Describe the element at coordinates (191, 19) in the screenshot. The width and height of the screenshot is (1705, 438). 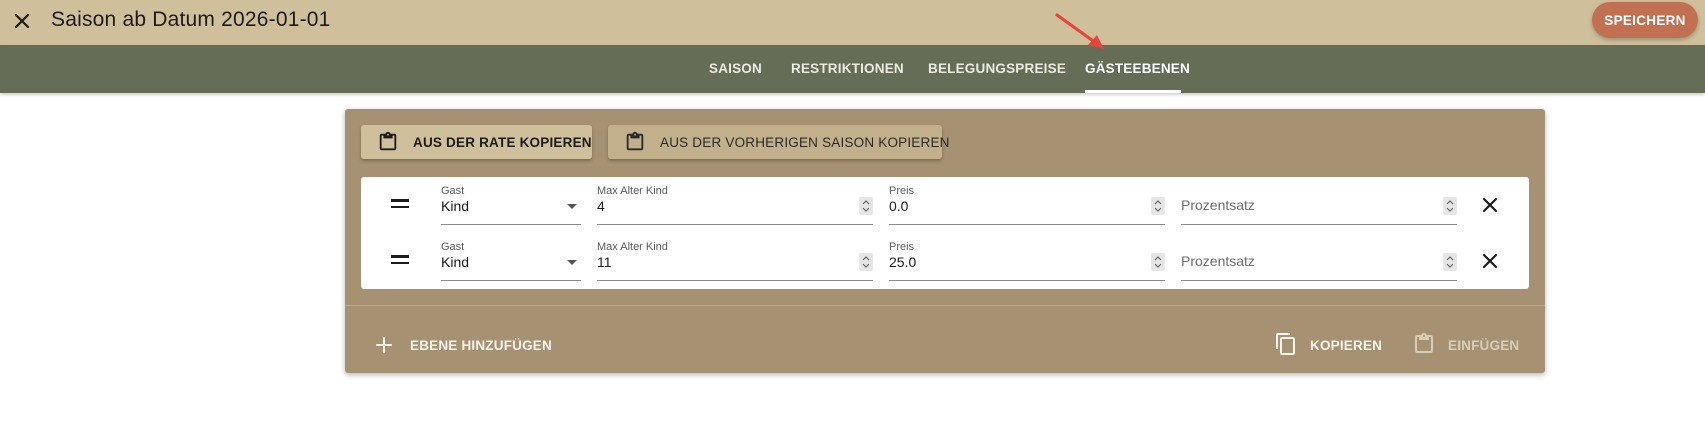
I see `page-title: Saison ab Datum 2026-01-01` at that location.